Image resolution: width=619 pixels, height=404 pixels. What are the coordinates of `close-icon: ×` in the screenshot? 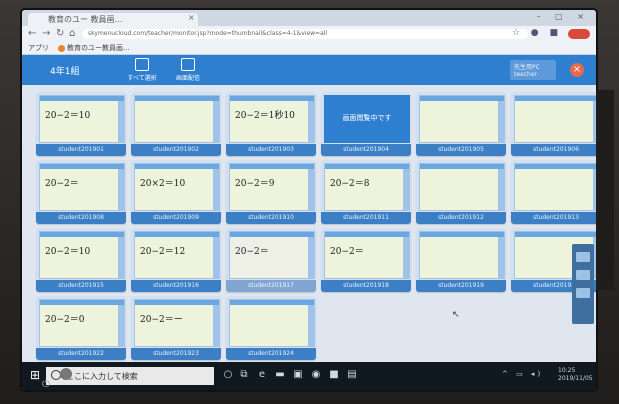 It's located at (577, 70).